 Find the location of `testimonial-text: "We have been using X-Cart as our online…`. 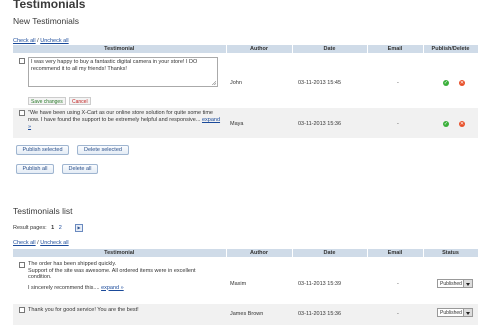

testimonial-text: "We have been using X-Cart as our online… is located at coordinates (125, 120).